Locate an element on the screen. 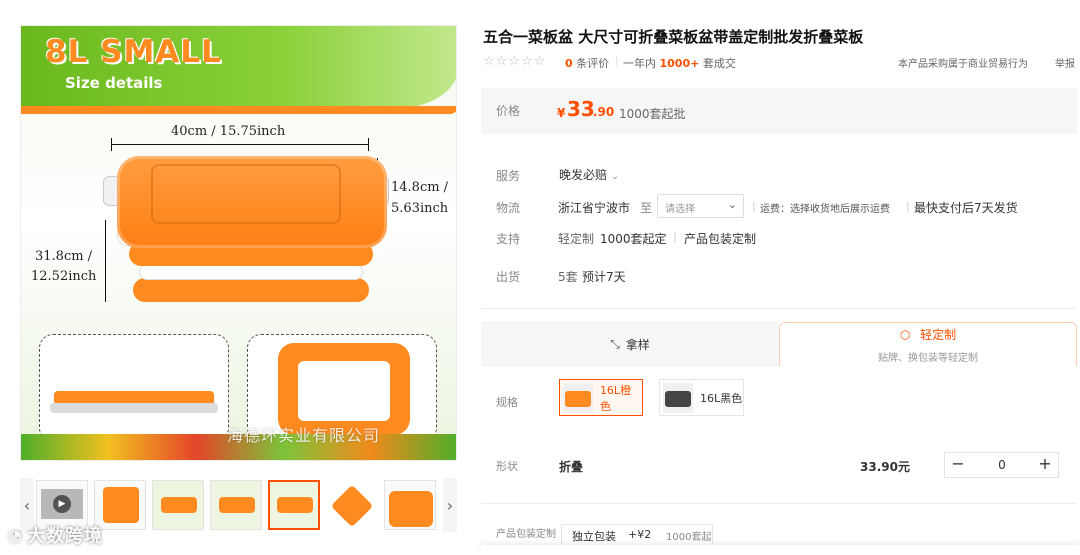  sku-black-label: 16L黑色 is located at coordinates (721, 398).